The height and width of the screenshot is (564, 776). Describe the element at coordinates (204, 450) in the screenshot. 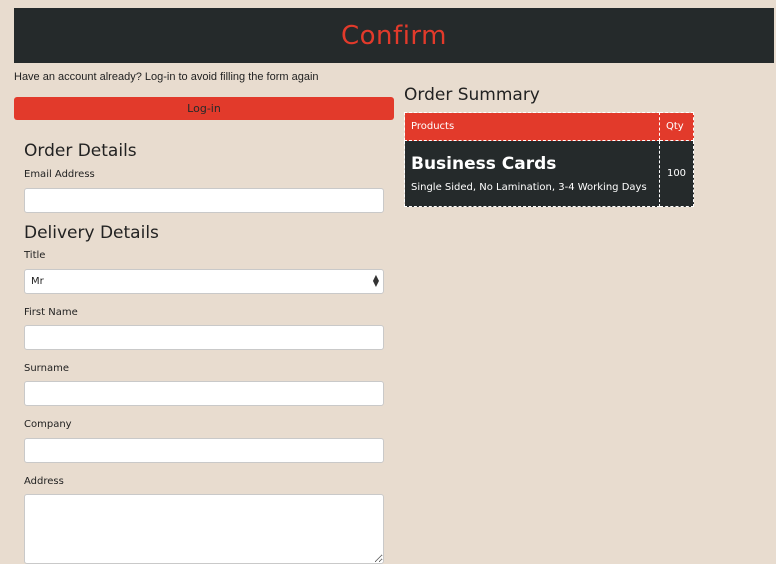

I see `company-field` at that location.